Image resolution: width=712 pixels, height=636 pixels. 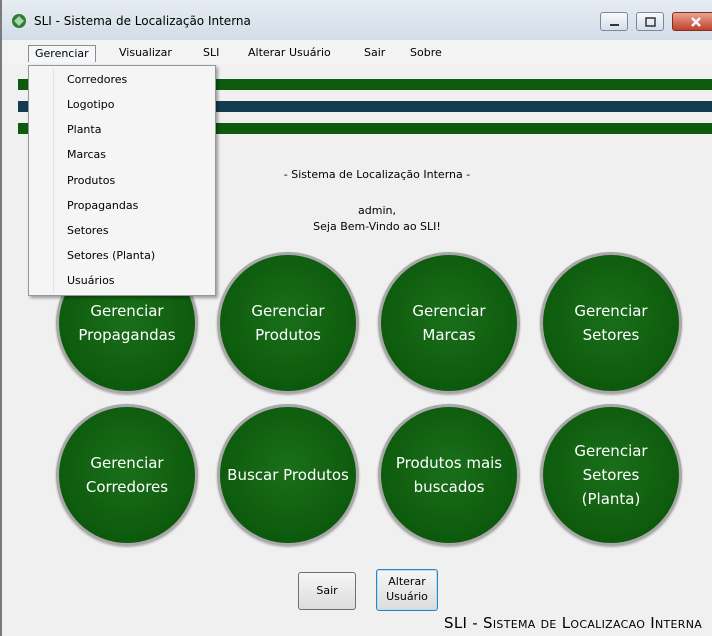 I want to click on tile-gerenciar-produtos: Gerenciar Produtos, so click(x=288, y=323).